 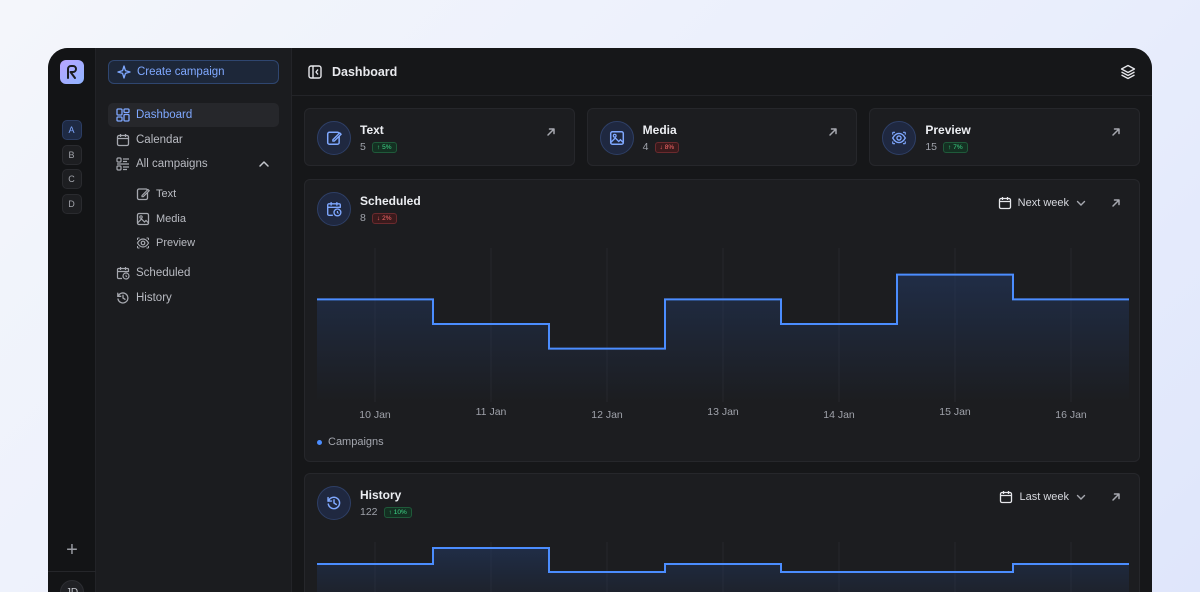 I want to click on card-stats: 4 ↓ 8%, so click(x=661, y=147).